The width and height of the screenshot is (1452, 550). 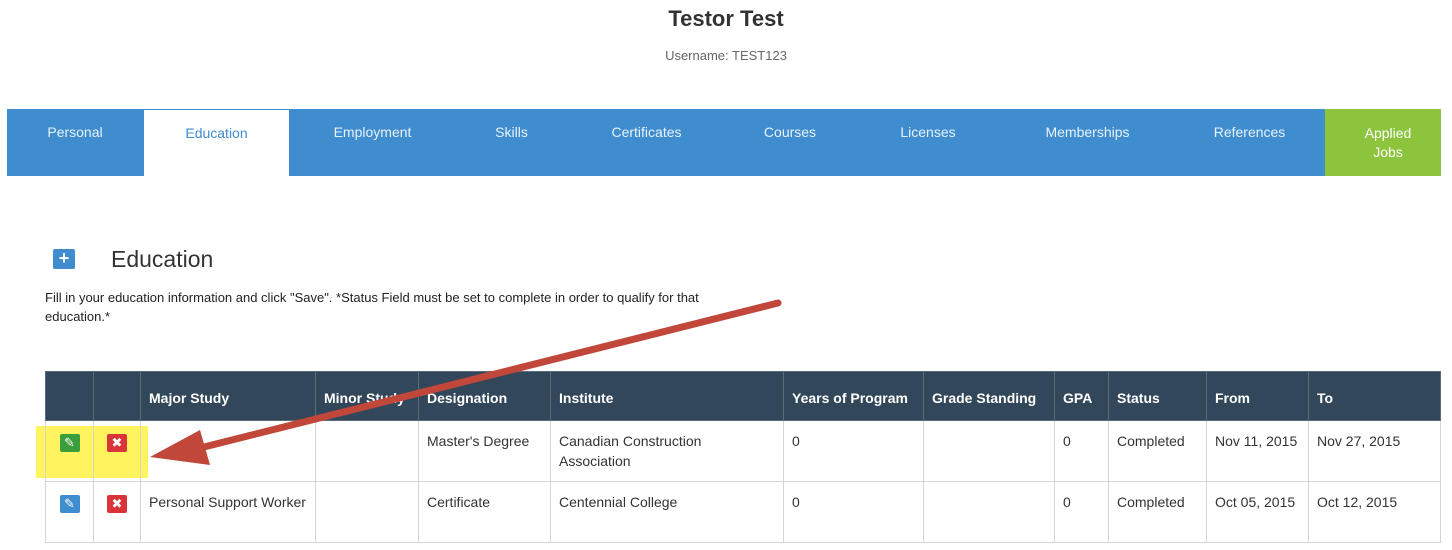 I want to click on add-education-button: +, so click(x=64, y=259).